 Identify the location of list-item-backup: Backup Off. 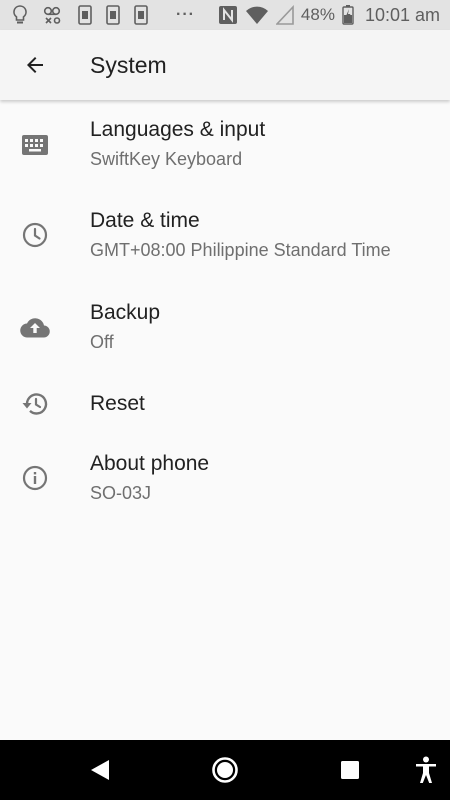
(225, 328).